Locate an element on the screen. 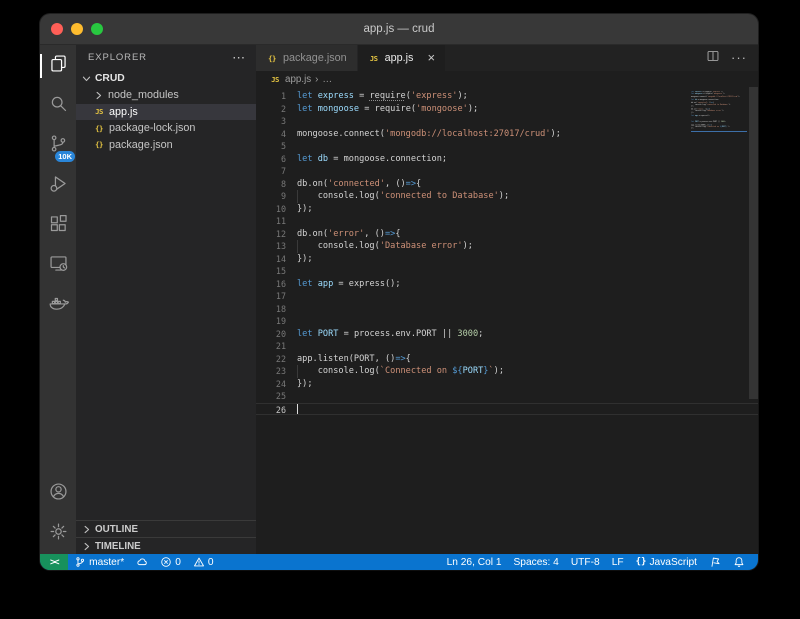  breadcrumb-file: app.js is located at coordinates (298, 79).